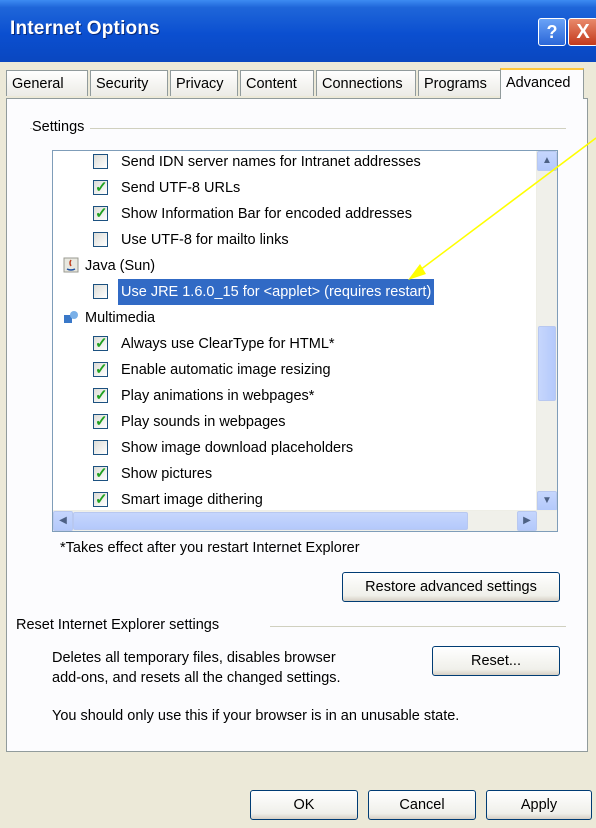 This screenshot has width=596, height=828. I want to click on cancel-button: Cancel, so click(422, 805).